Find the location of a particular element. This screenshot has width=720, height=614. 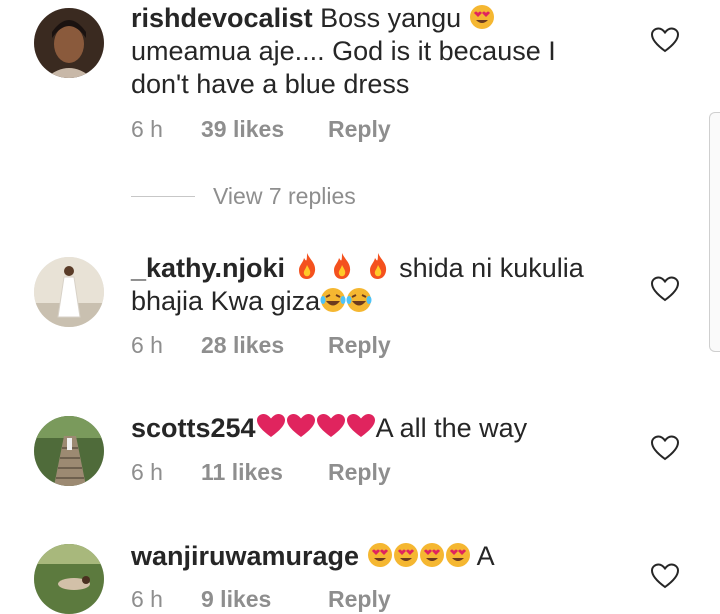

avatar-woman-portrait-icon is located at coordinates (69, 43).